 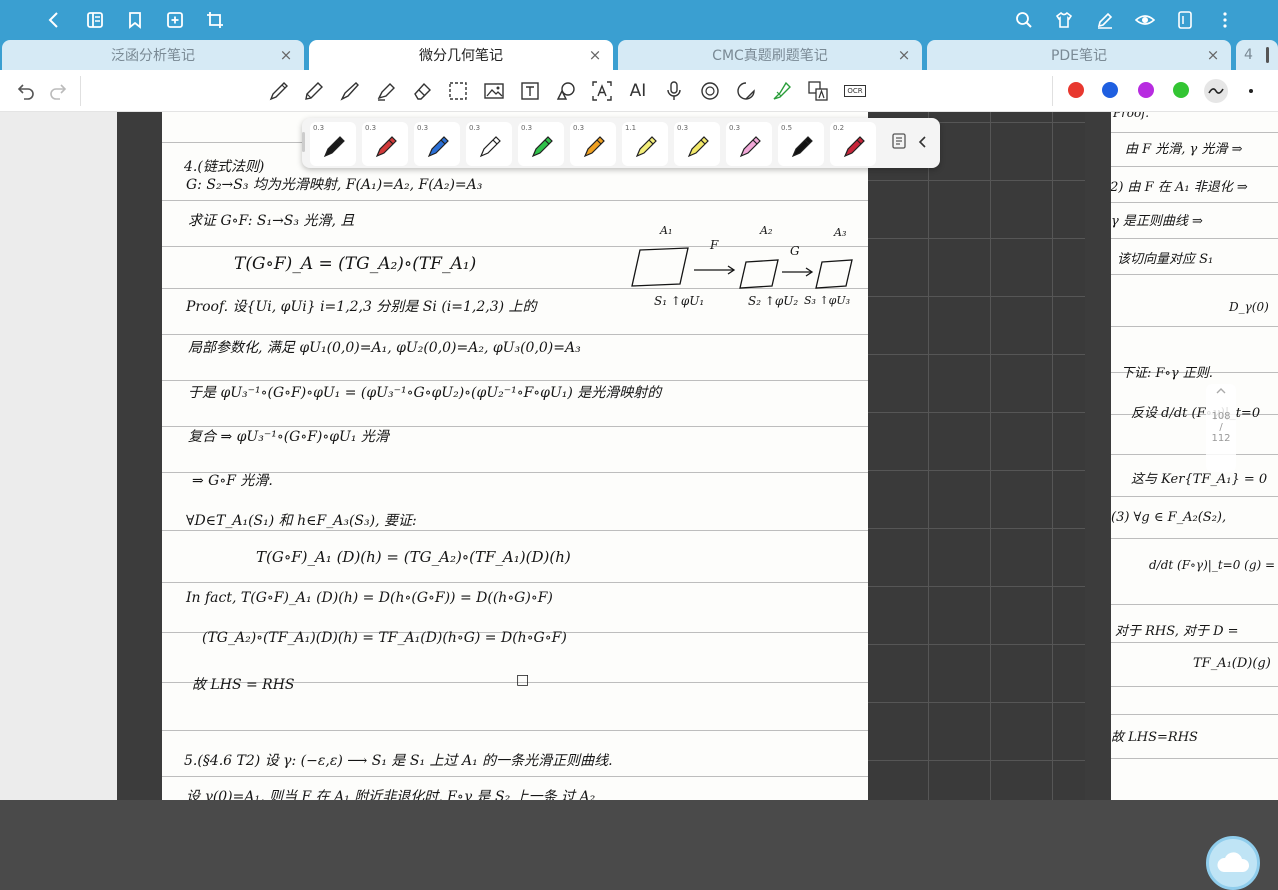 I want to click on chevron-left-icon, so click(x=924, y=143).